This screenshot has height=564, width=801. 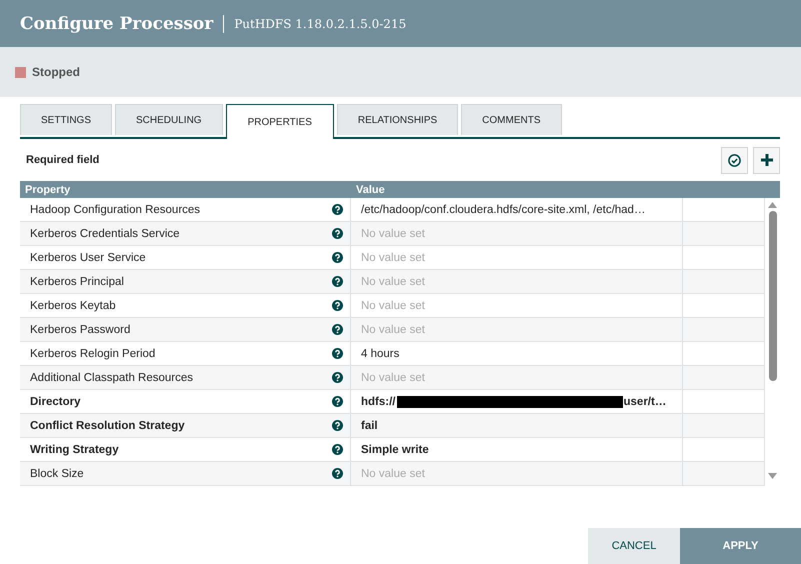 I want to click on required-field-note: Required field, so click(x=63, y=160).